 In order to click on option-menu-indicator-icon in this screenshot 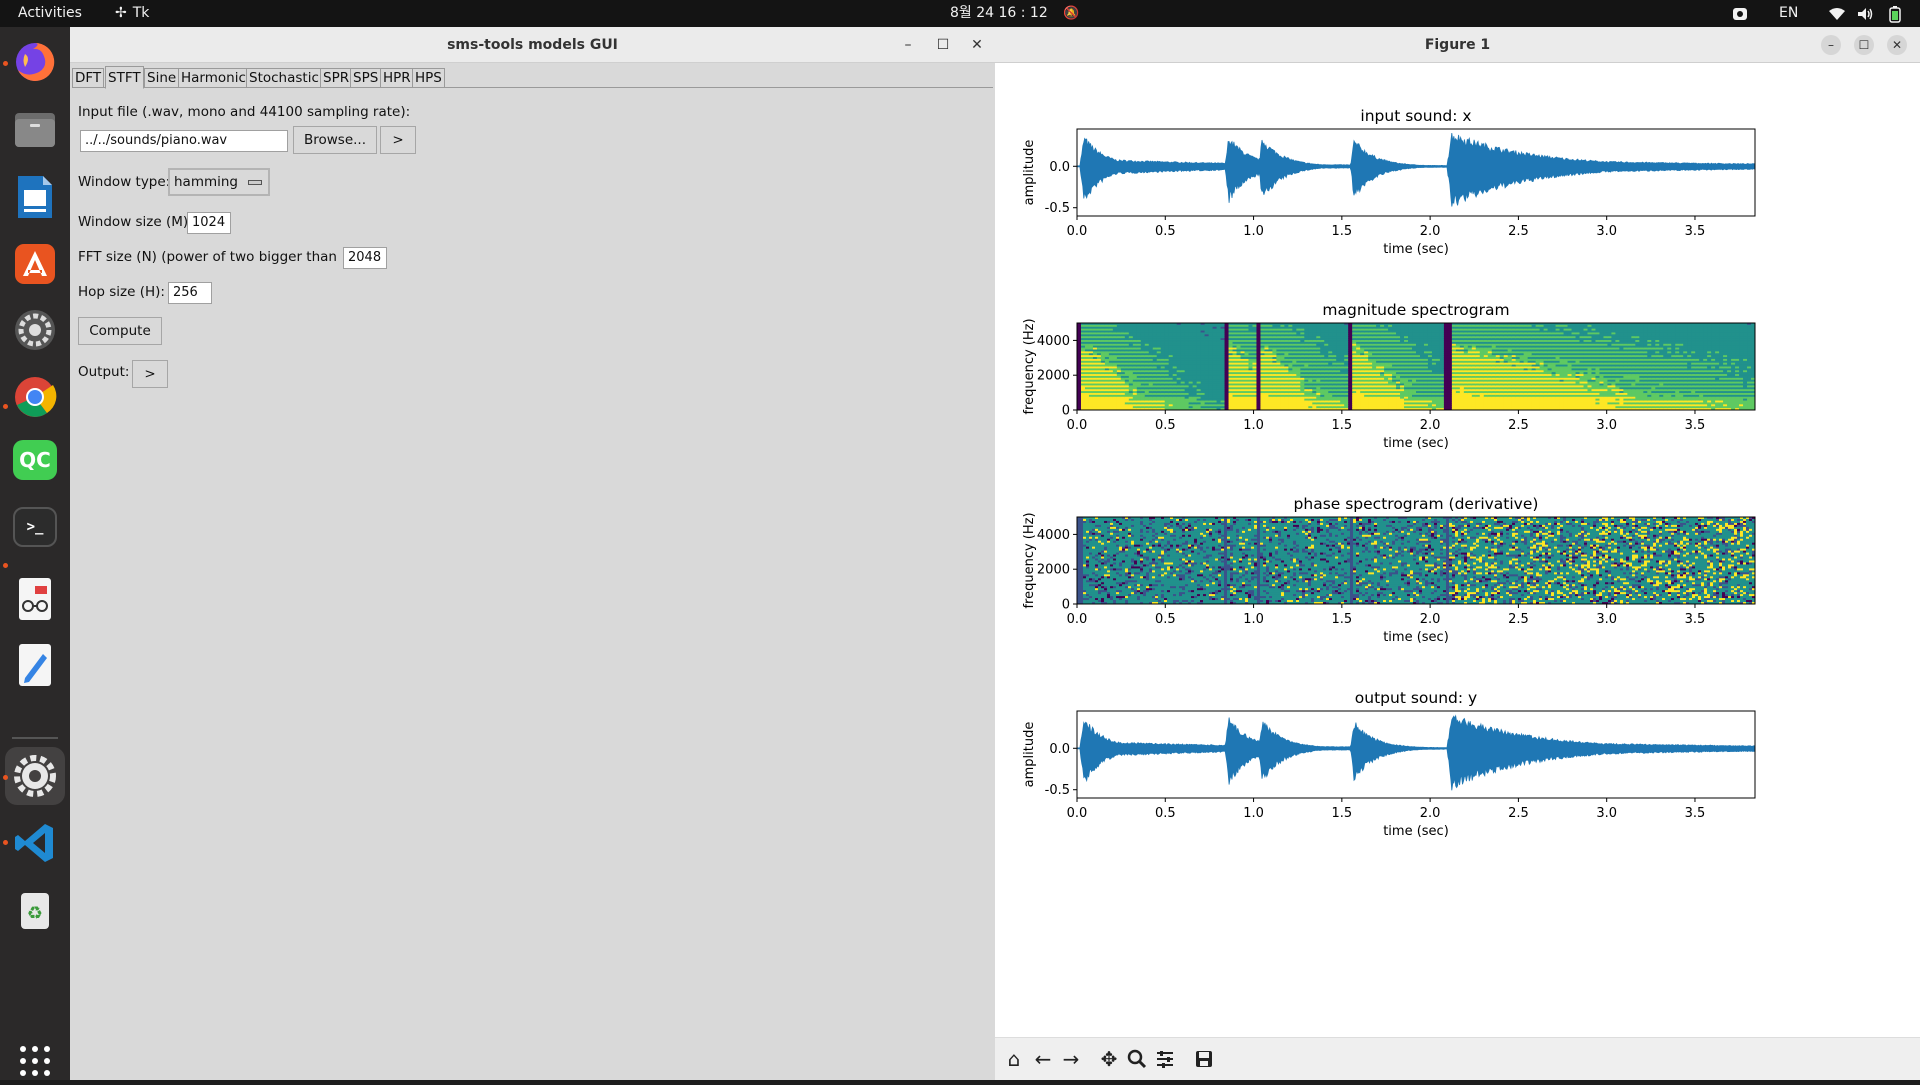, I will do `click(255, 182)`.